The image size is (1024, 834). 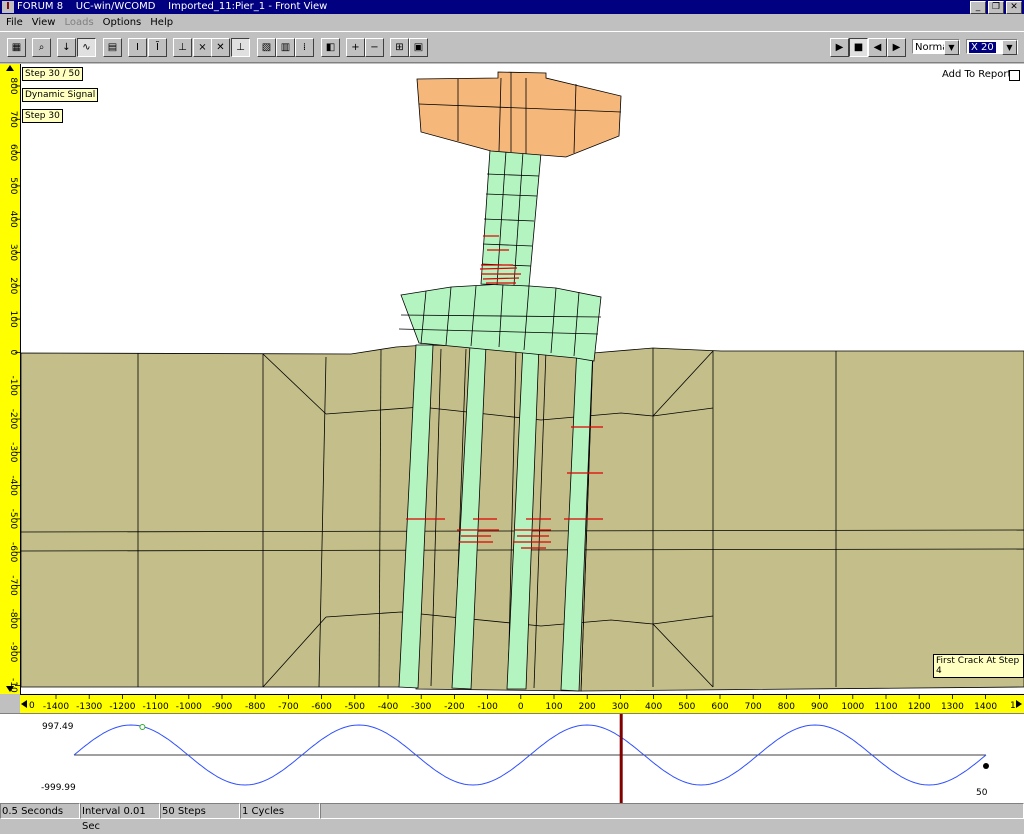 I want to click on signal-peak-marker, so click(x=142, y=727).